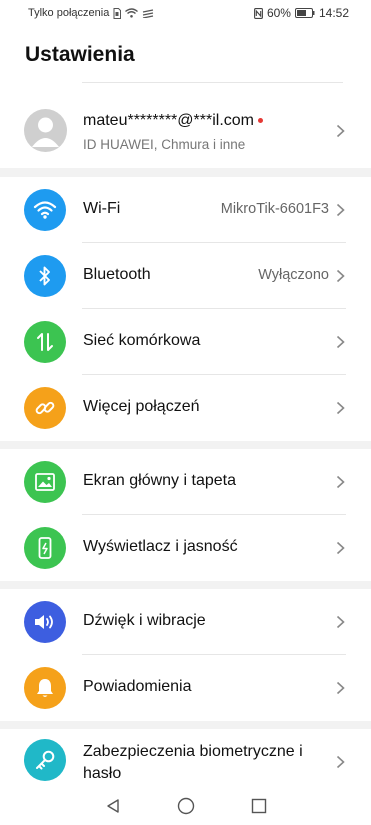 This screenshot has width=371, height=825. Describe the element at coordinates (141, 406) in the screenshot. I see `settings-item-label: Więcej połączeń` at that location.